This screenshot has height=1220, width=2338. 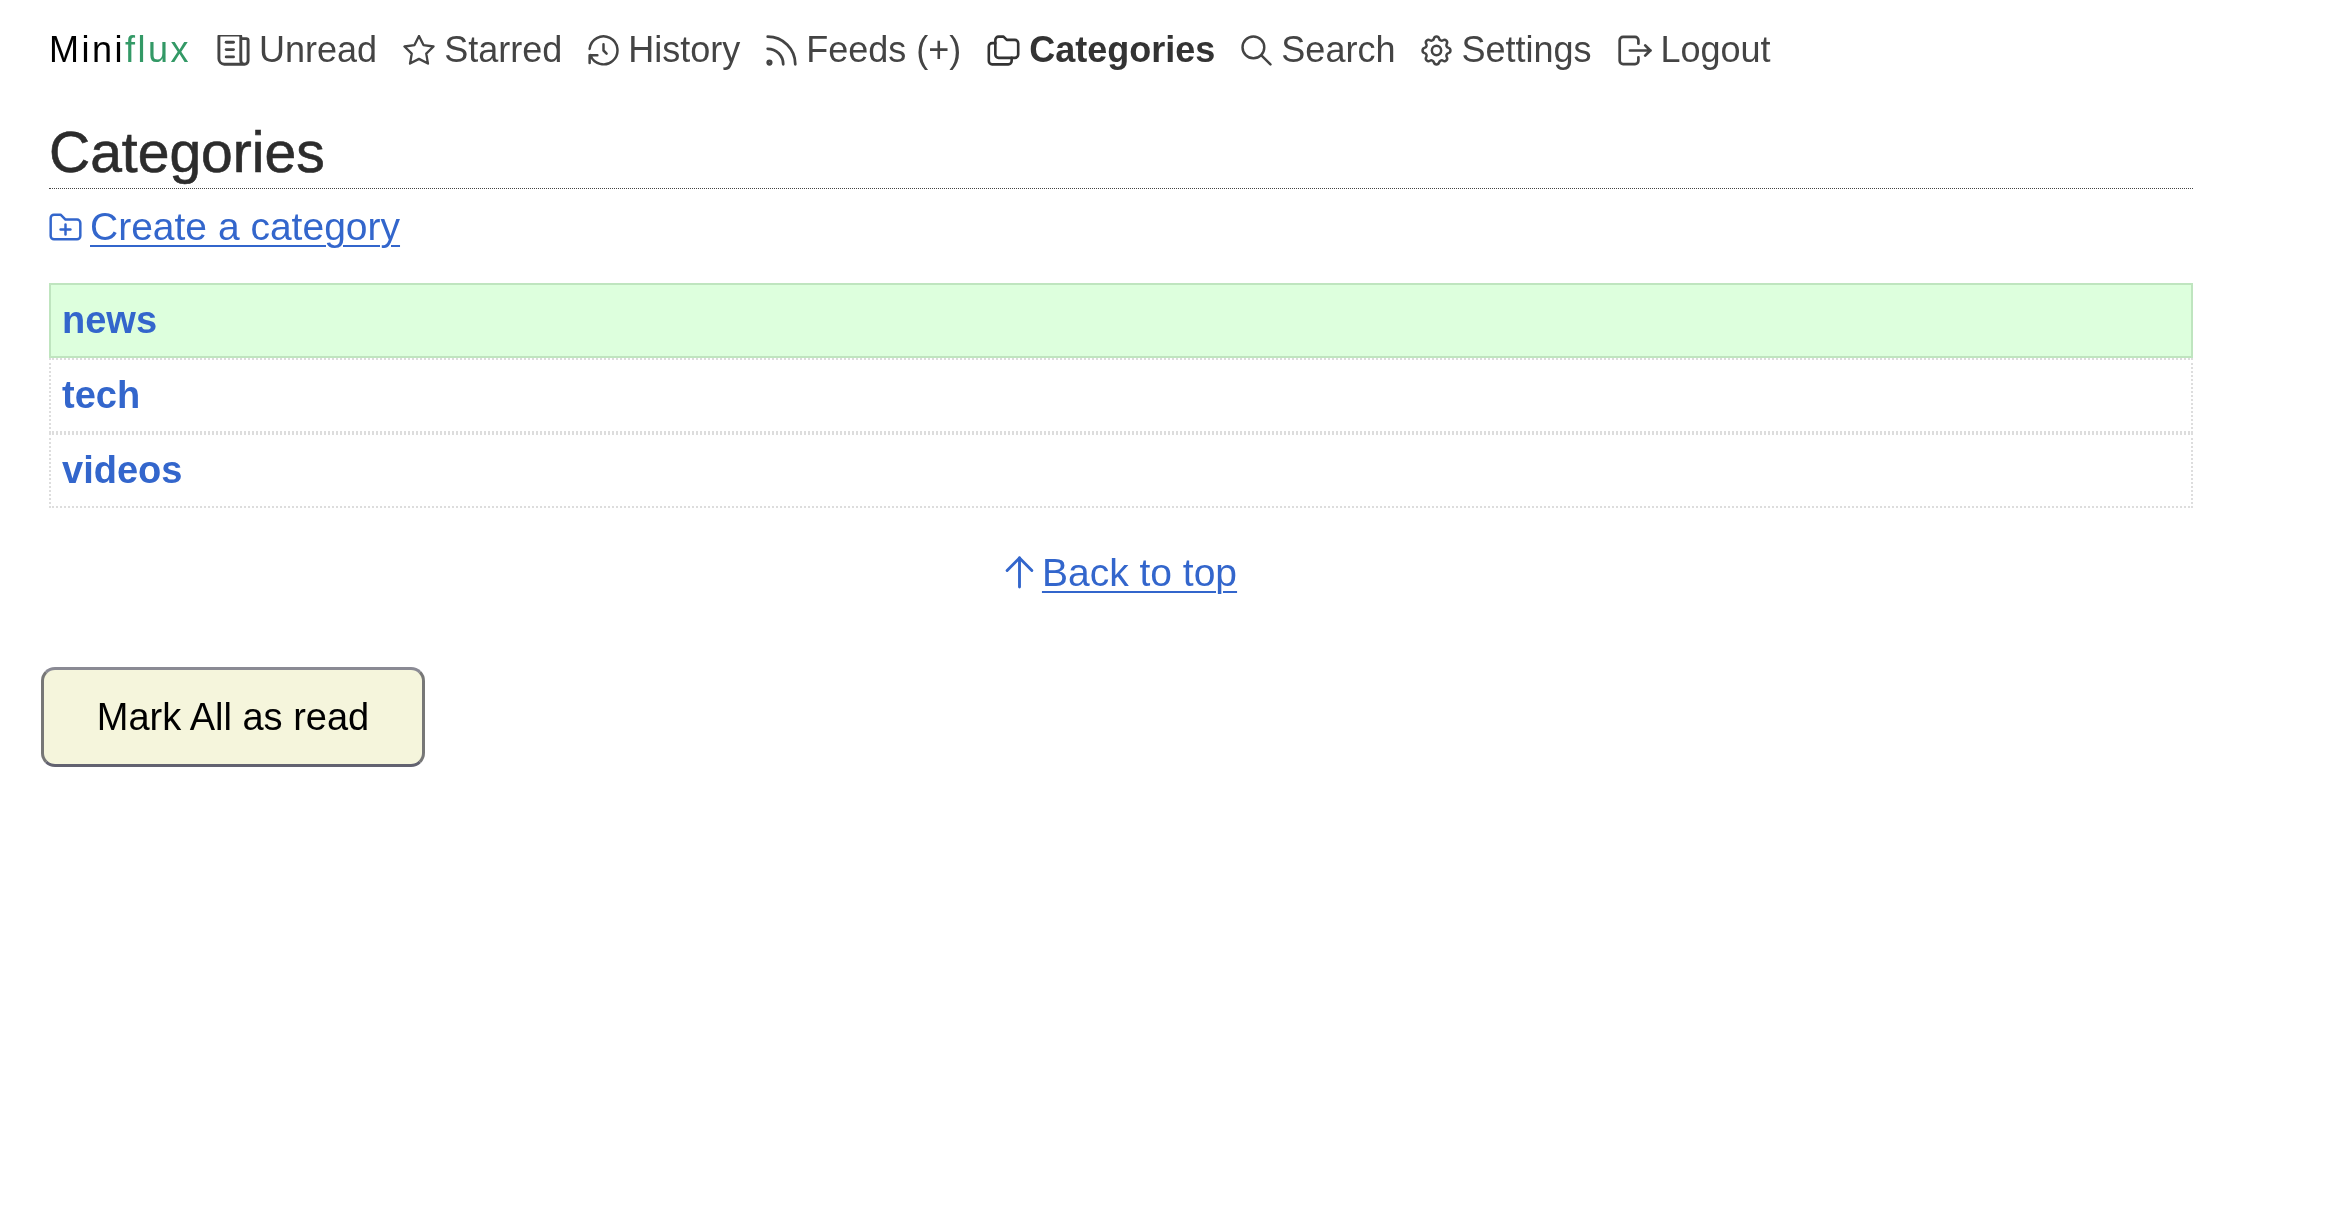 What do you see at coordinates (1121, 572) in the screenshot?
I see `back-to-top-link: Back to top` at bounding box center [1121, 572].